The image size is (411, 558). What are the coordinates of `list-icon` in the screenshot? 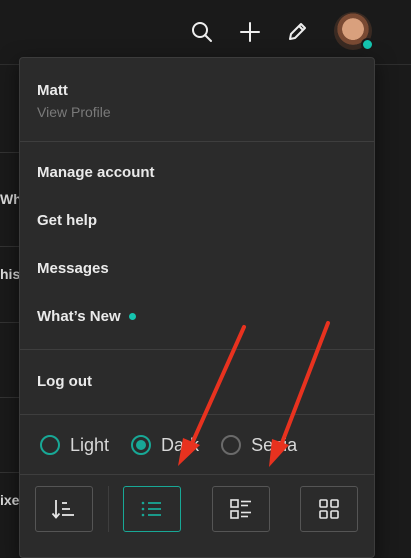 It's located at (151, 509).